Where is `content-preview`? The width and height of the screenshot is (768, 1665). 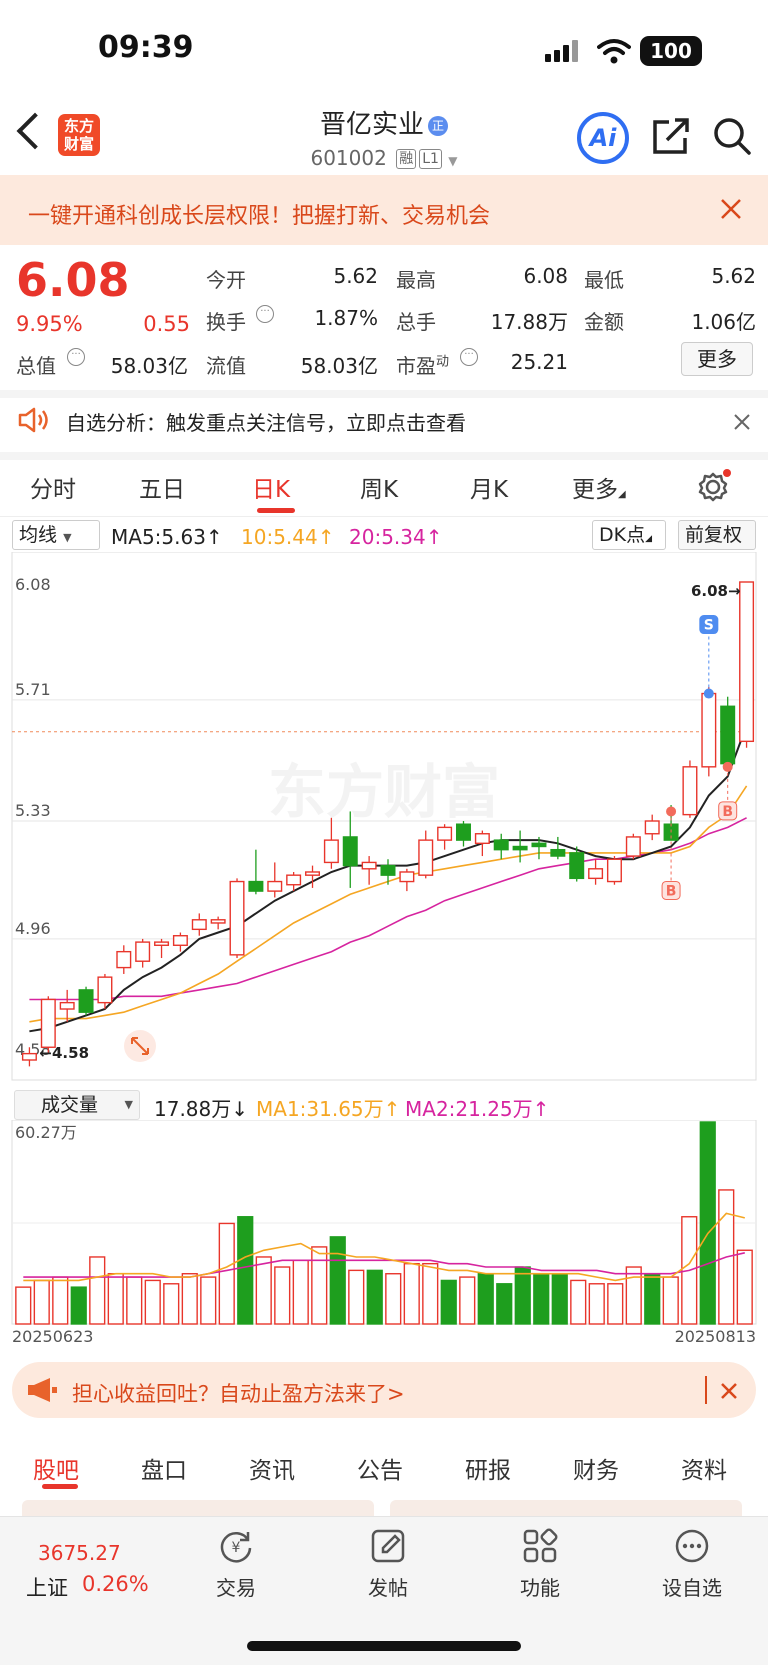
content-preview is located at coordinates (566, 1508).